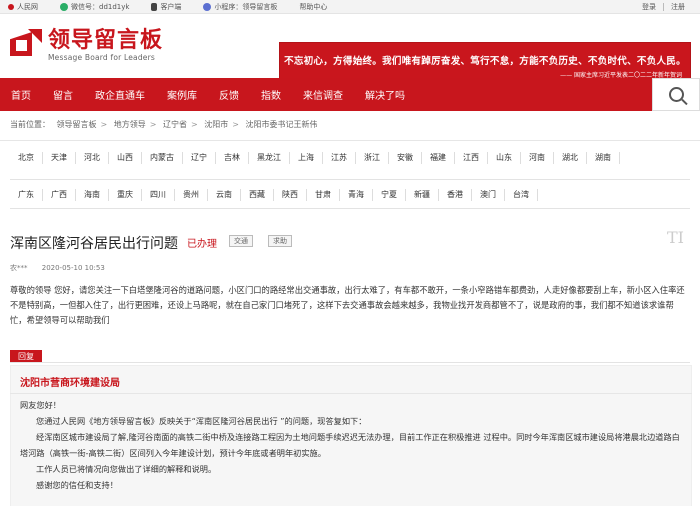 This screenshot has width=700, height=506. What do you see at coordinates (125, 195) in the screenshot?
I see `province-link: 重庆` at bounding box center [125, 195].